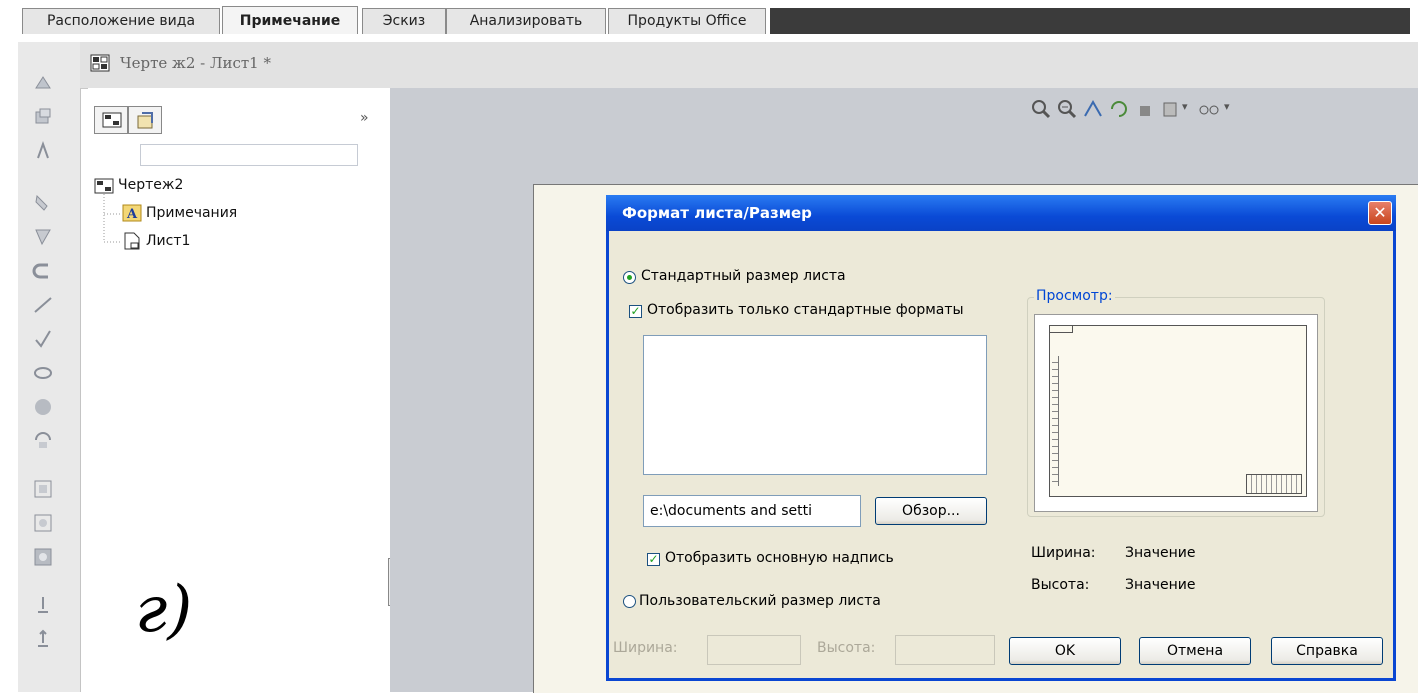  What do you see at coordinates (43, 117) in the screenshot?
I see `model-items-icon` at bounding box center [43, 117].